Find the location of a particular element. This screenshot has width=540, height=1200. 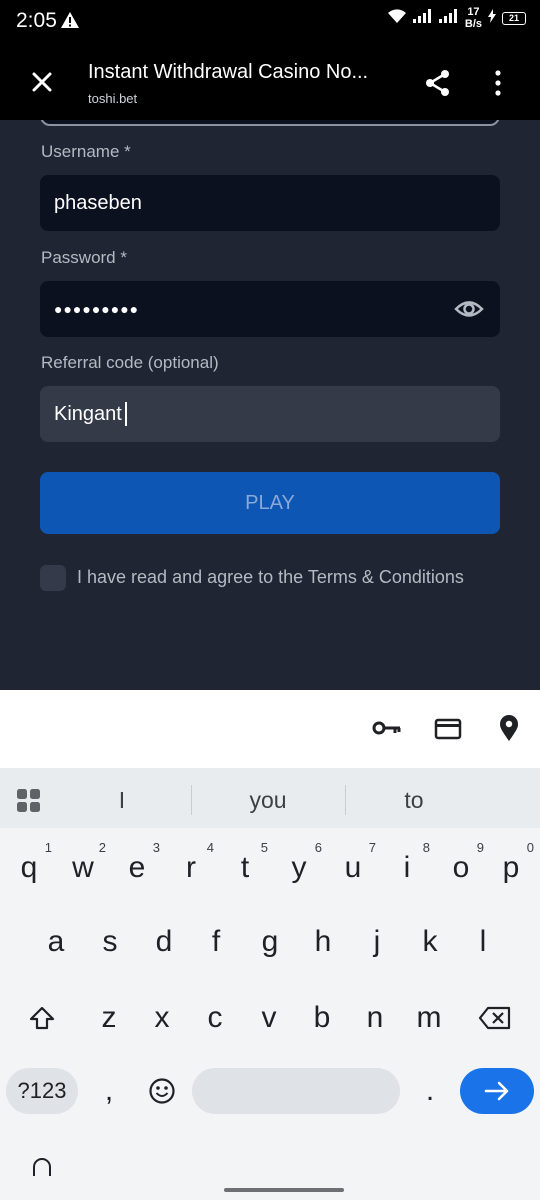

terms-checkbox is located at coordinates (53, 578).